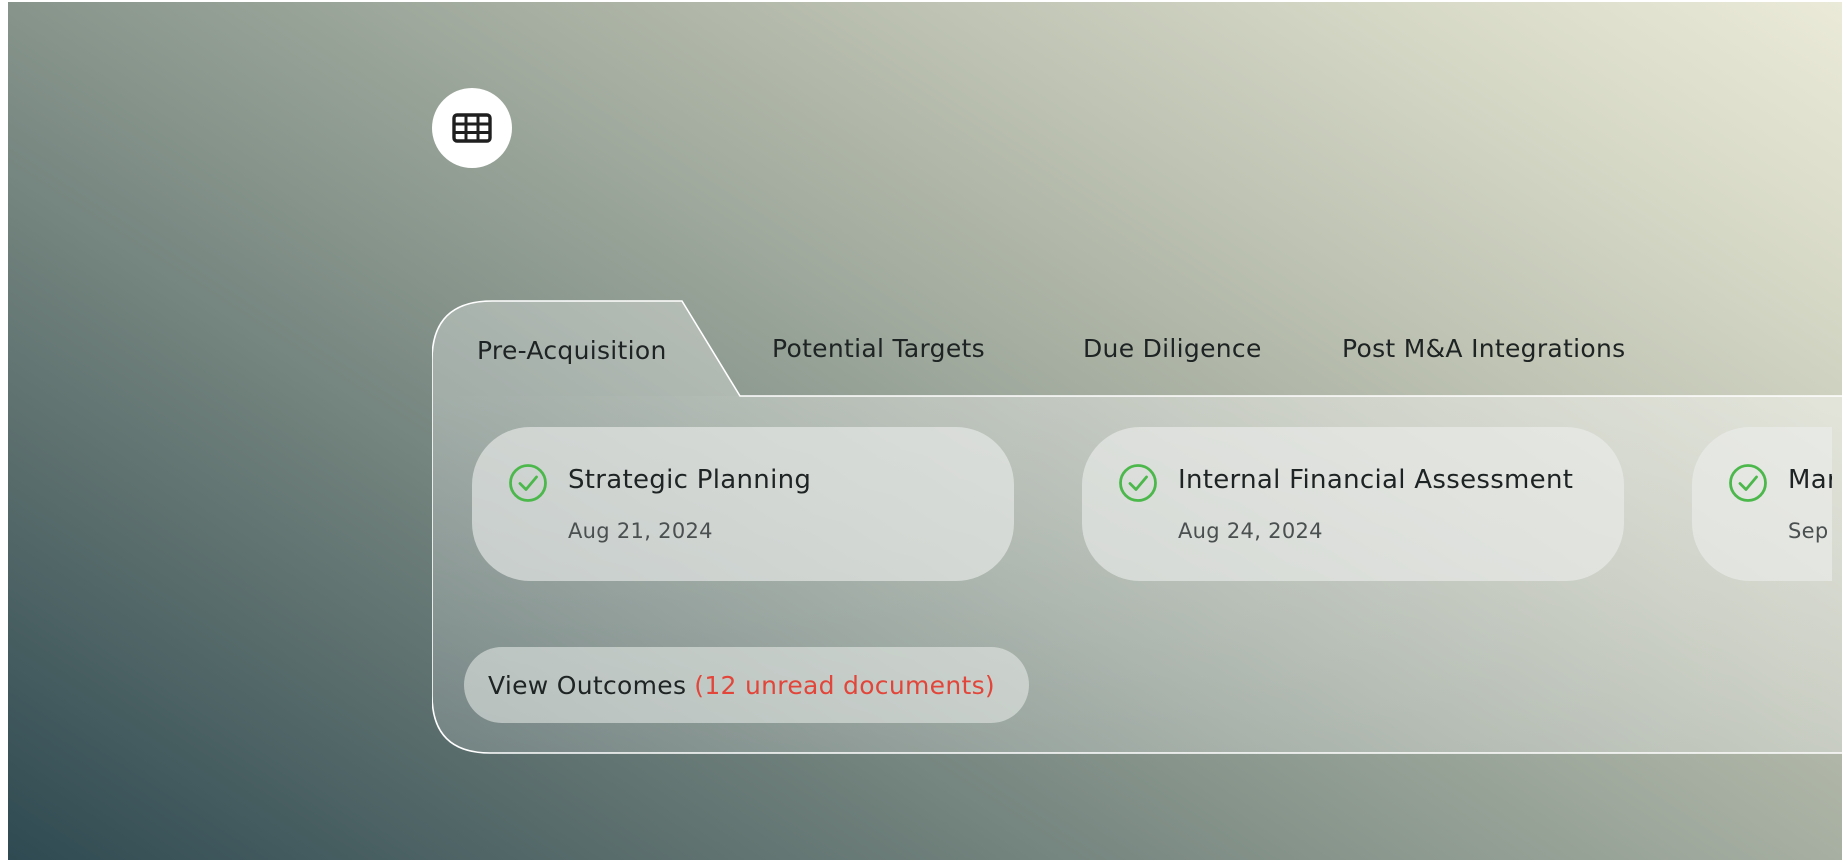  Describe the element at coordinates (1376, 480) in the screenshot. I see `milestone-title: Internal Financial Assessment` at that location.